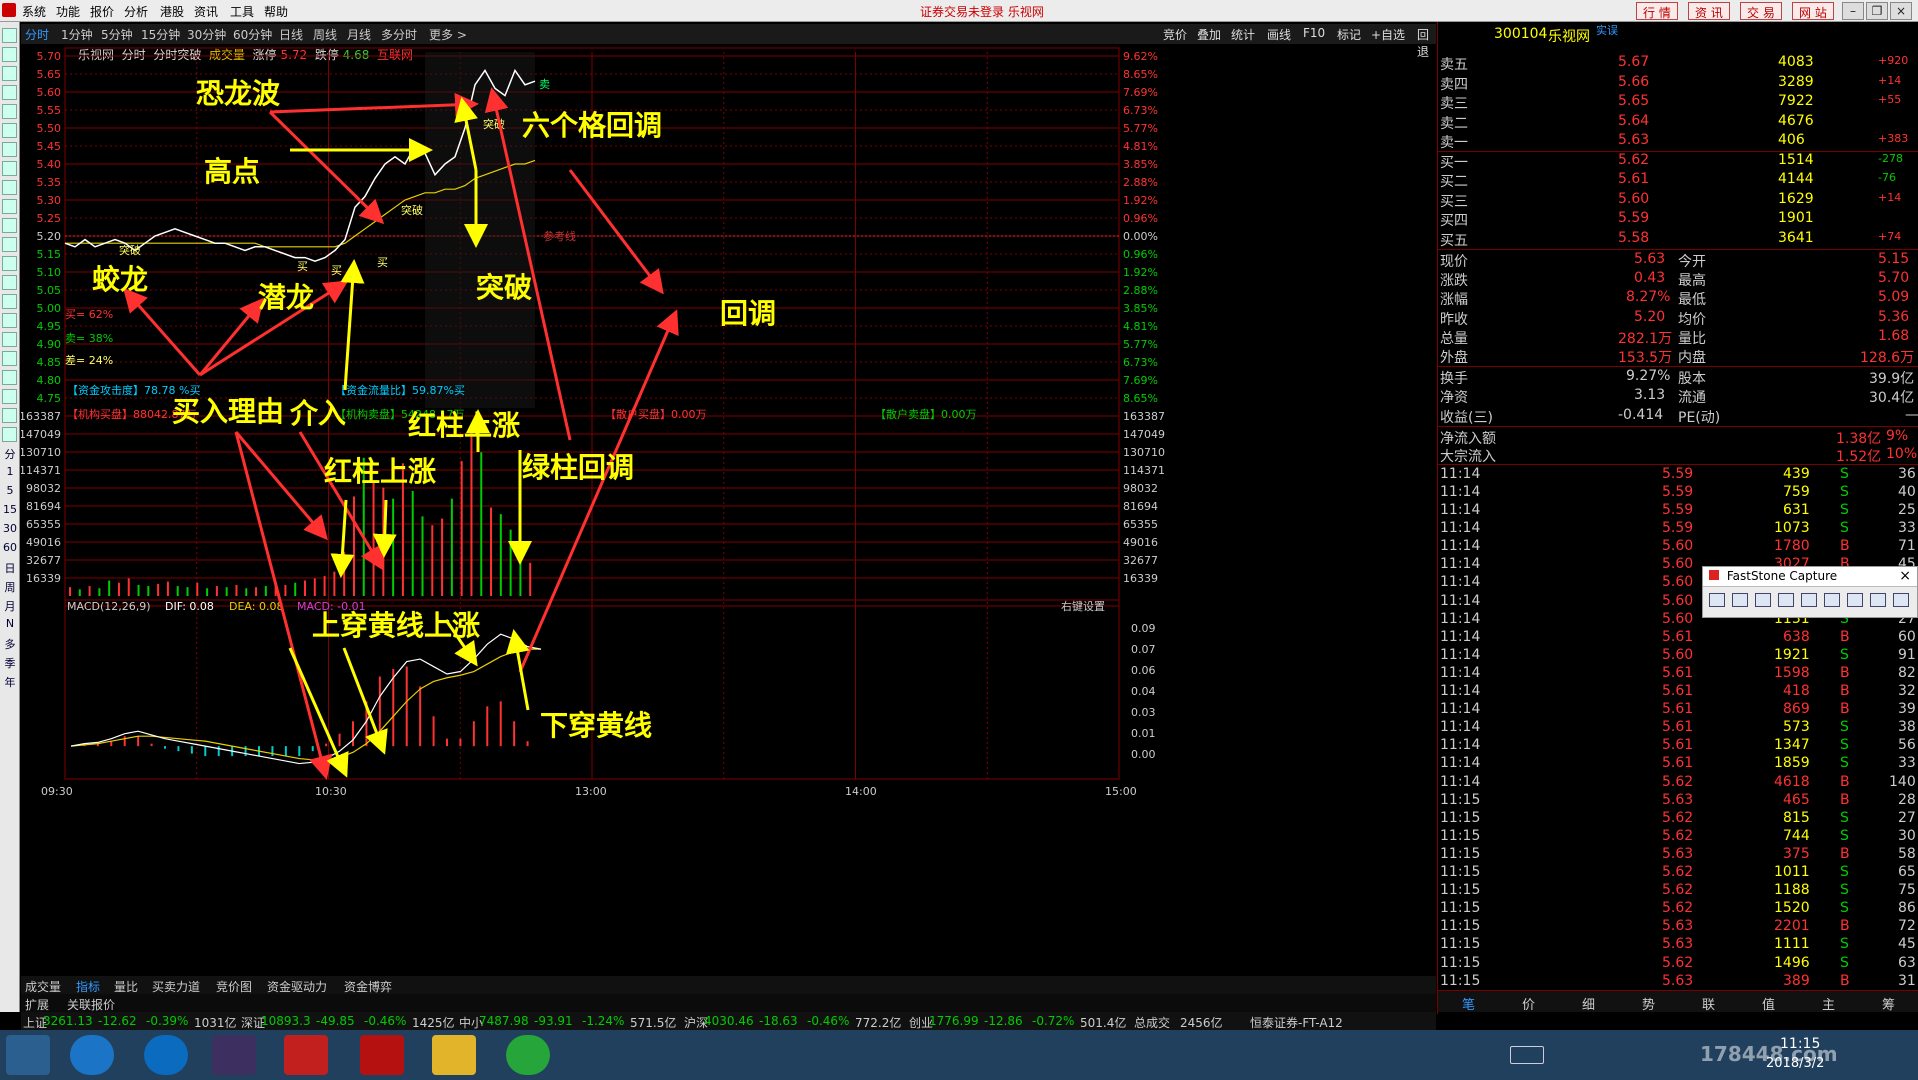  What do you see at coordinates (1768, 1003) in the screenshot?
I see `panel-tab: 值` at bounding box center [1768, 1003].